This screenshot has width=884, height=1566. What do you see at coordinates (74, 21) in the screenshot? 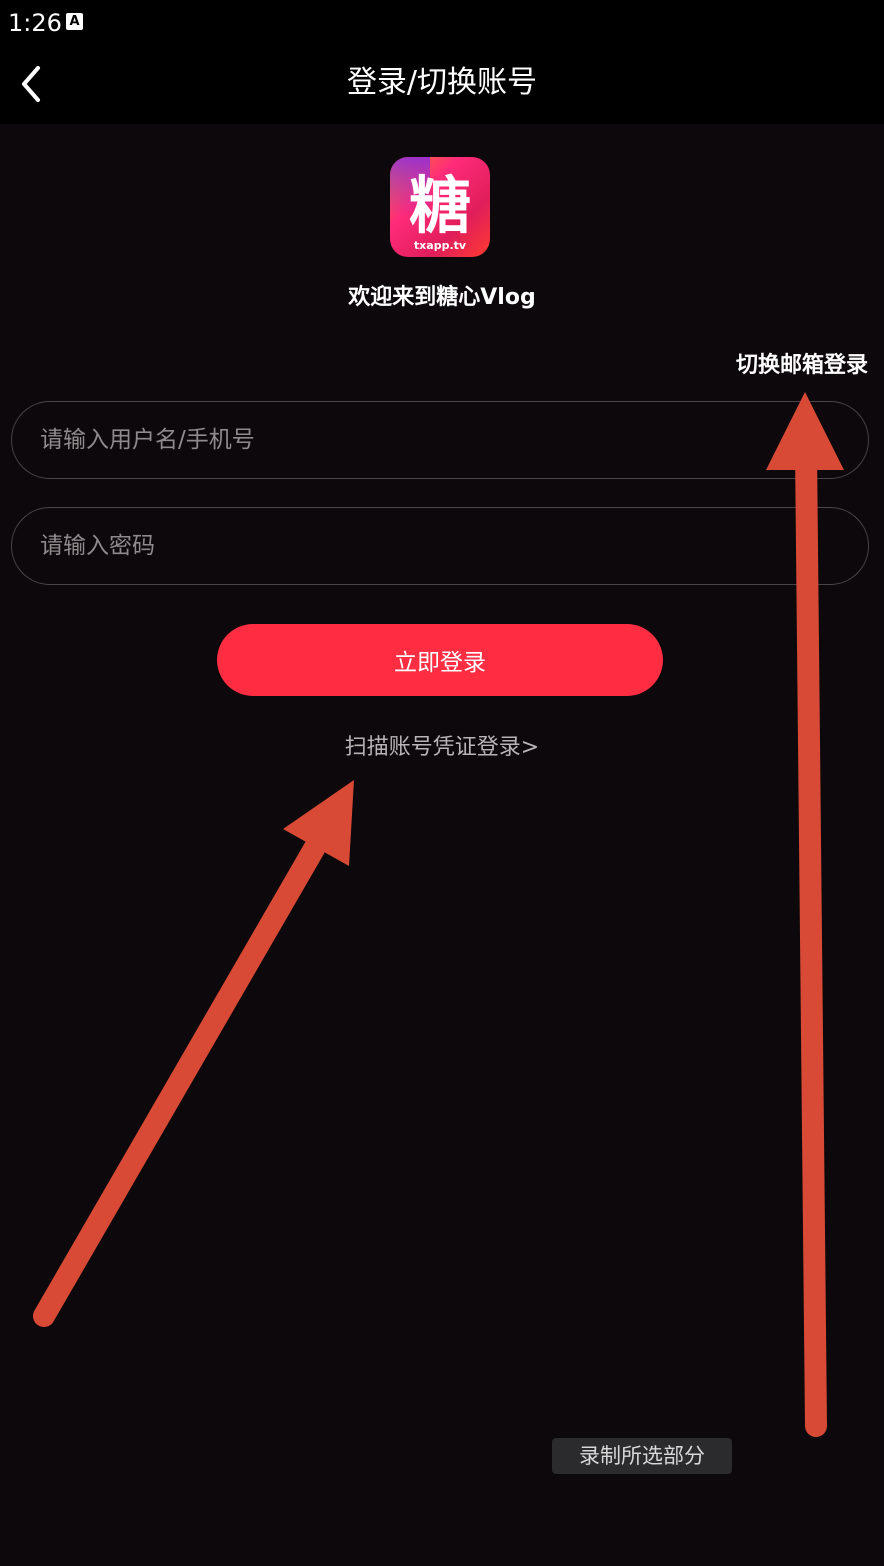
I see `notification-app-icon: A` at bounding box center [74, 21].